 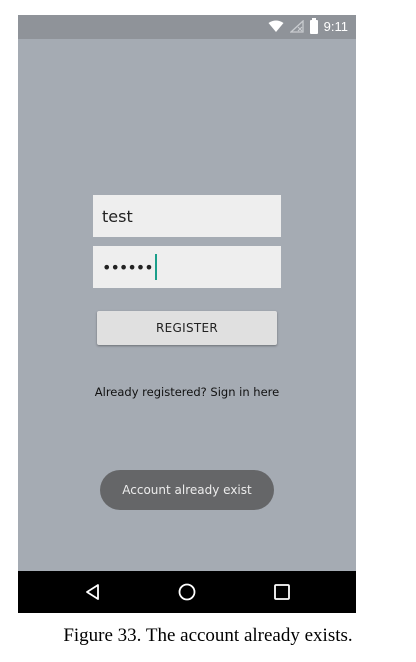 I want to click on wifi-icon, so click(x=276, y=26).